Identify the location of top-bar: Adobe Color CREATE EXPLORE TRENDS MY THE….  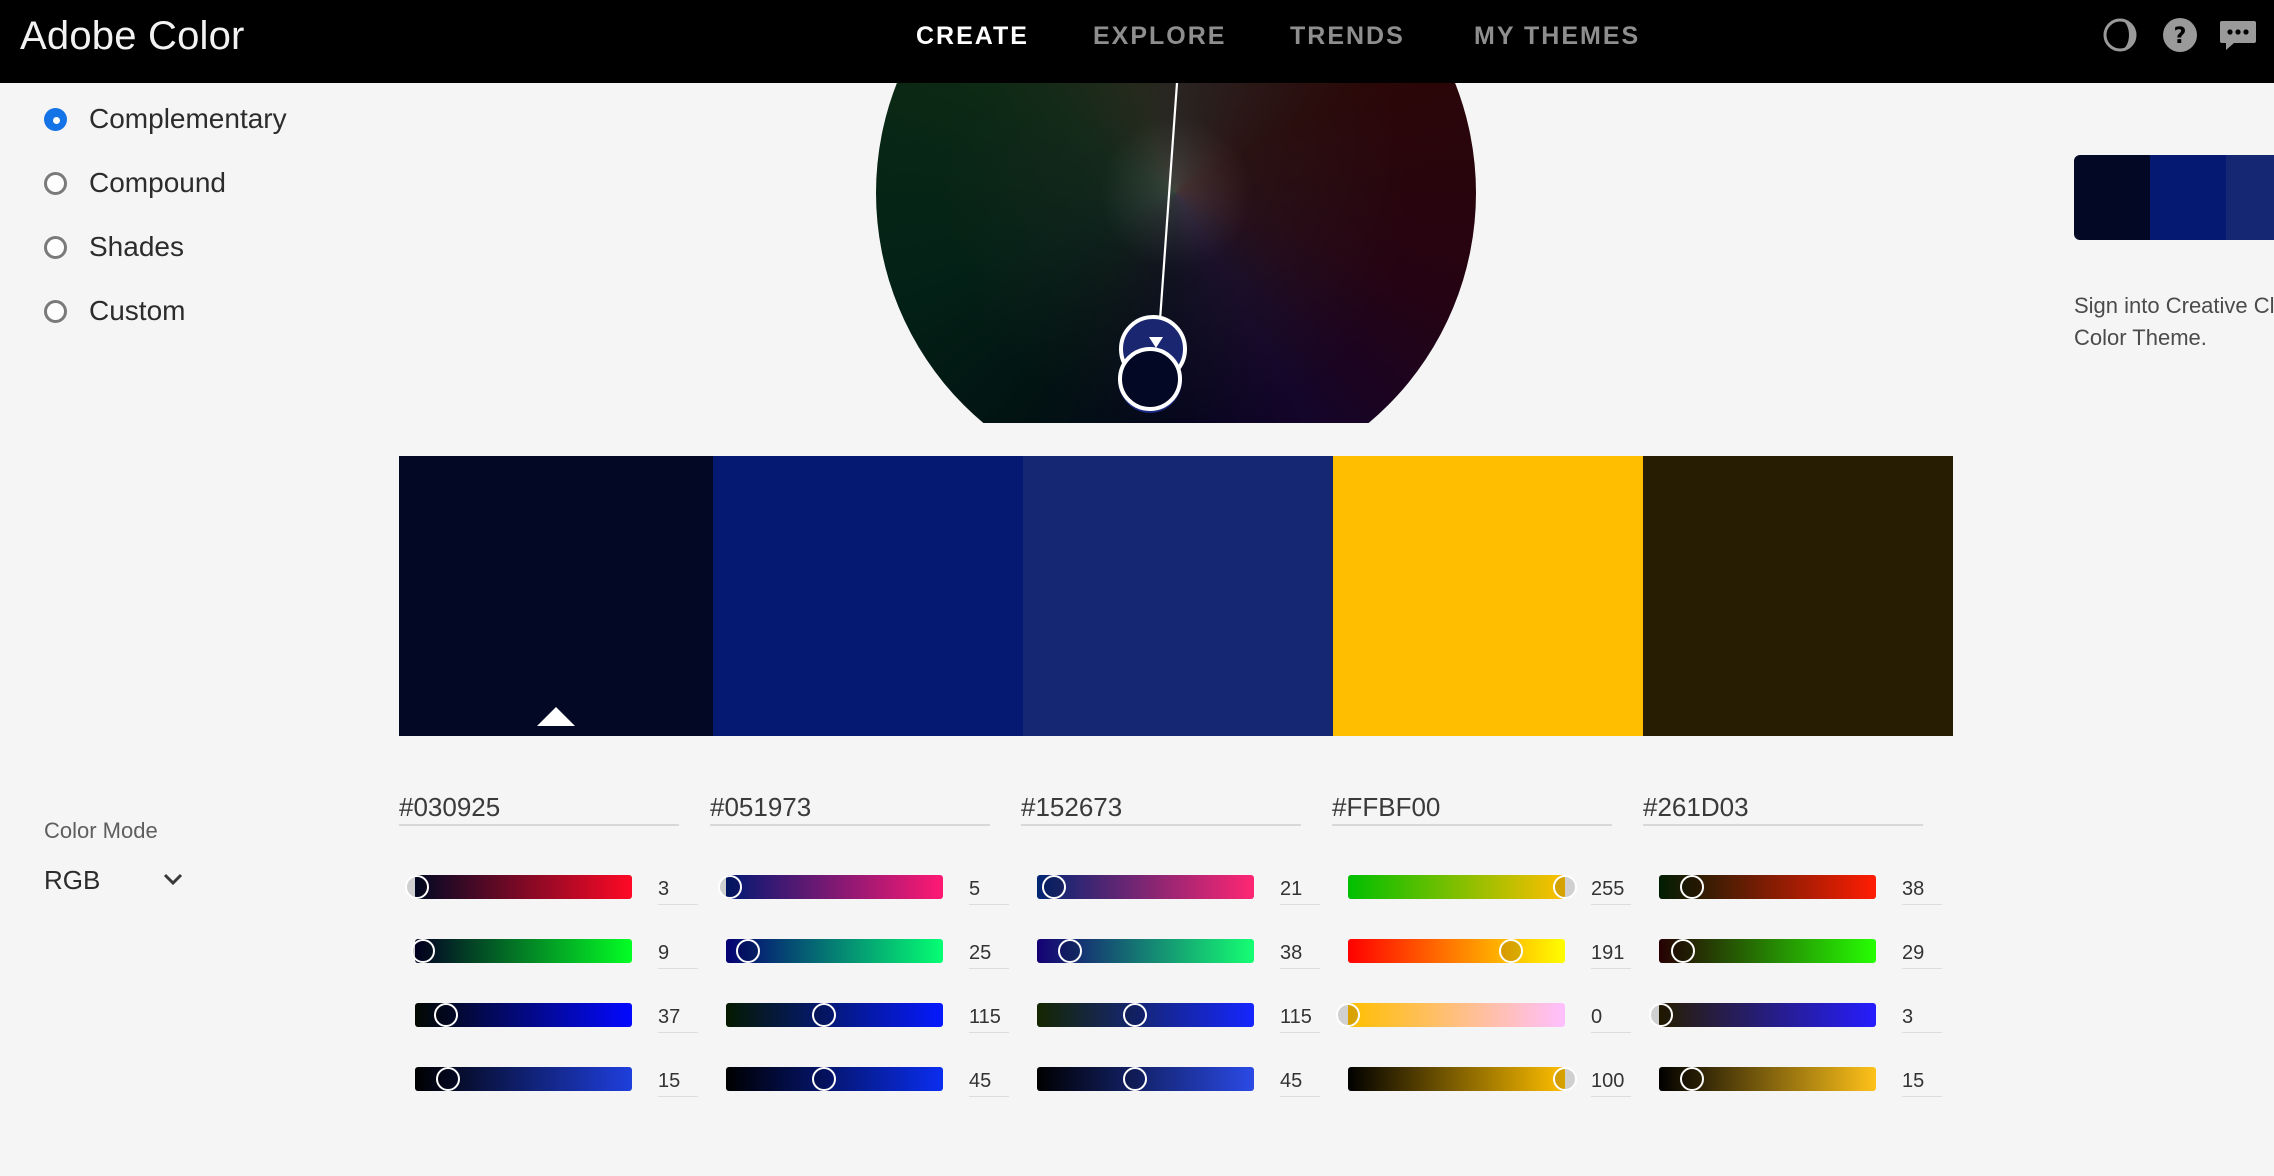
(1137, 41).